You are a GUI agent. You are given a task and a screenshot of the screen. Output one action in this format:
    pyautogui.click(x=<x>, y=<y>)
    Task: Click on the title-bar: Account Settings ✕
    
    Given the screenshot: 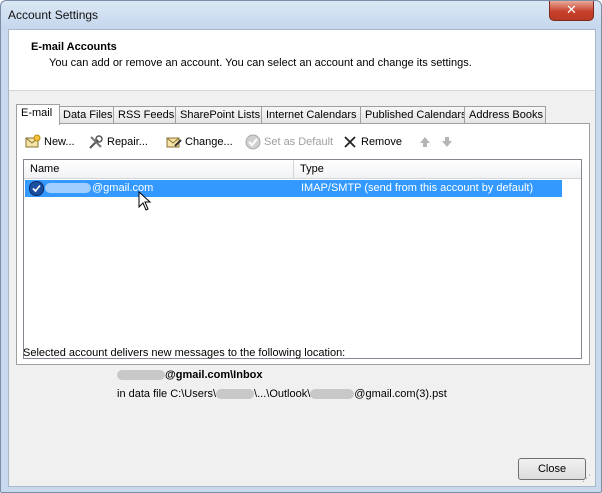 What is the action you would take?
    pyautogui.click(x=301, y=15)
    